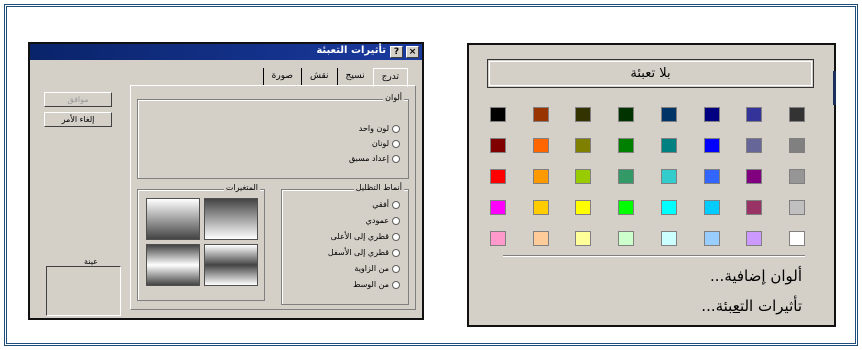 Image resolution: width=862 pixels, height=350 pixels. I want to click on tab-texture: نسيج, so click(354, 77).